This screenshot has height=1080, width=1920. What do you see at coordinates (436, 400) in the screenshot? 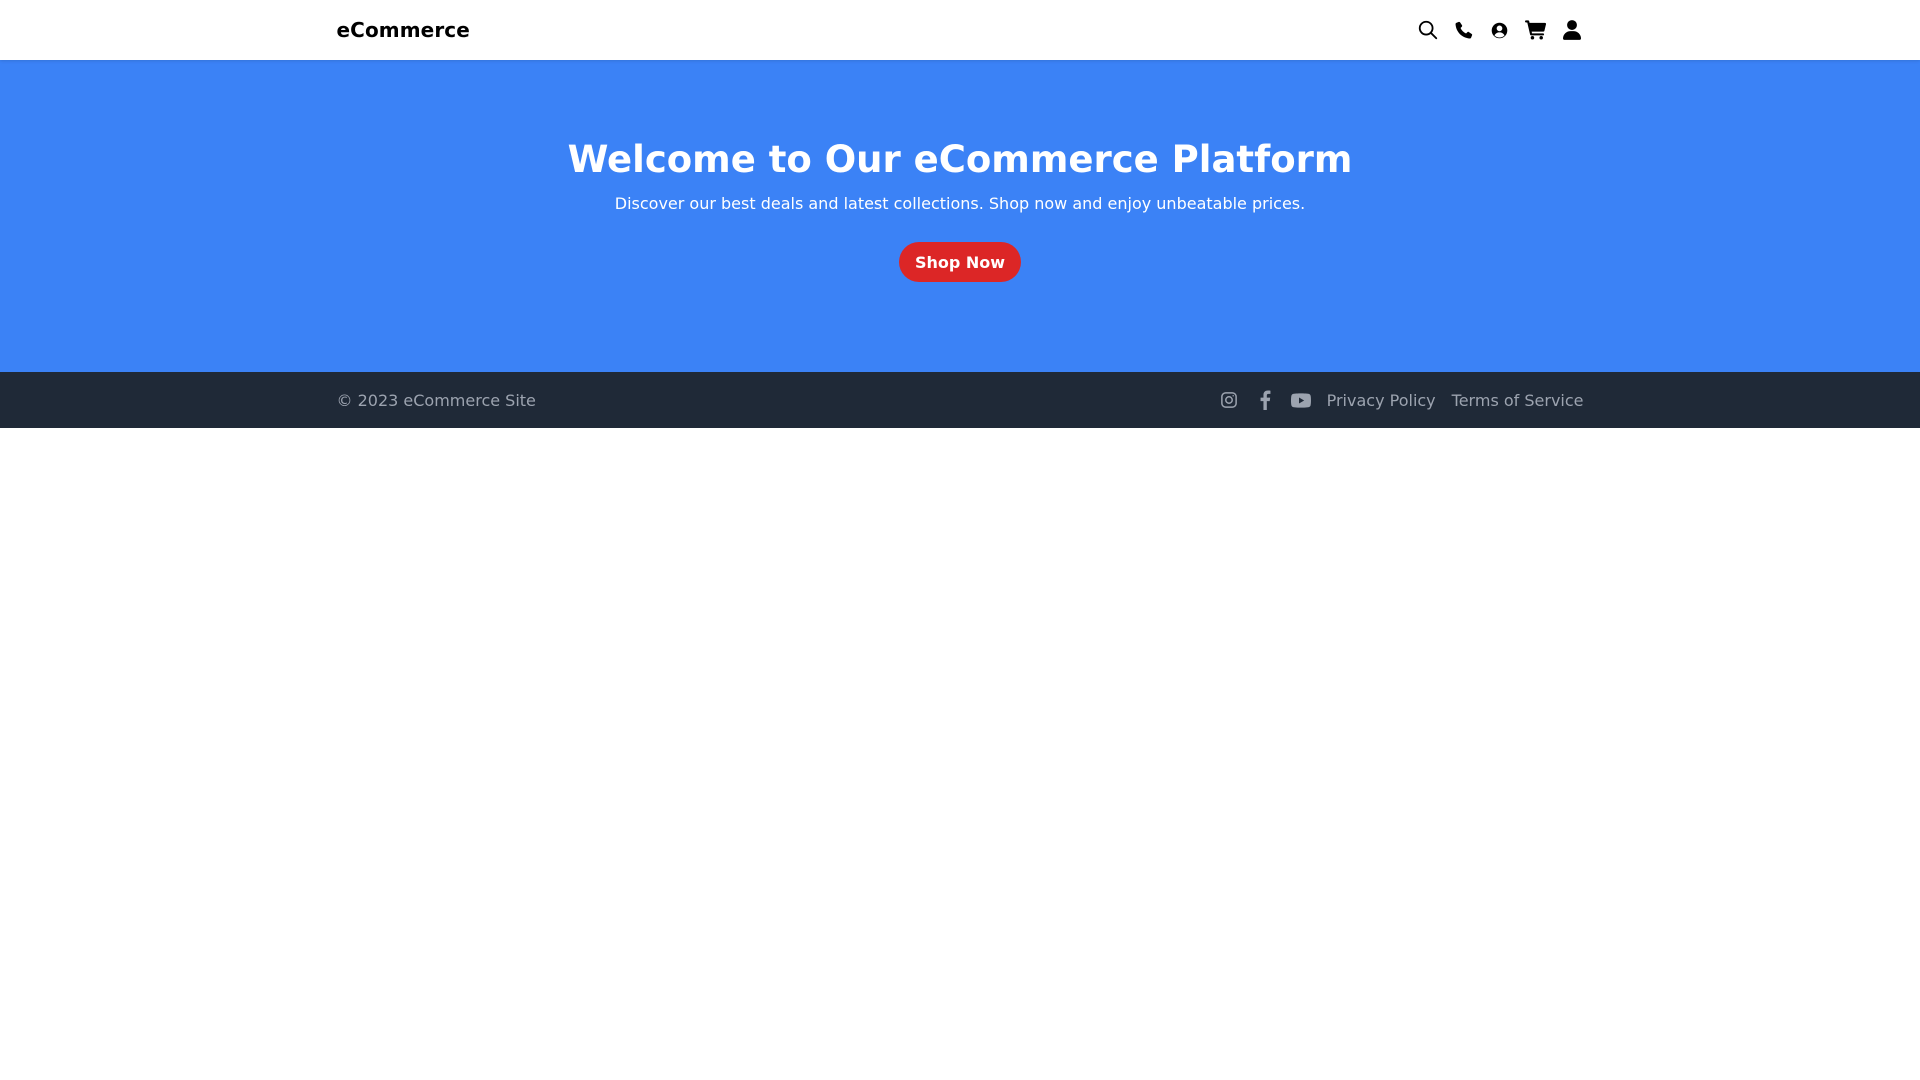
I see `copyright-text: © 2023 eCommerce Site` at bounding box center [436, 400].